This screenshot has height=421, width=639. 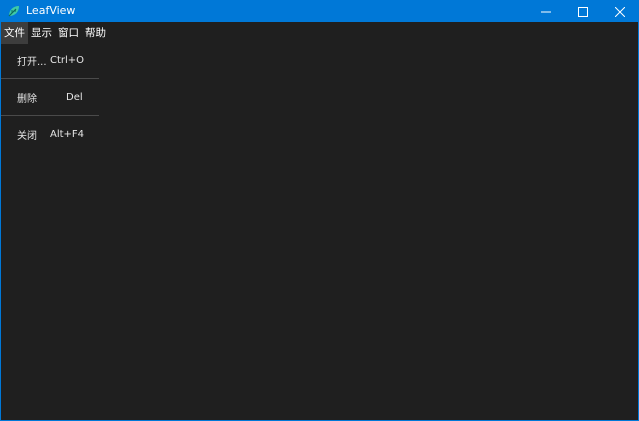 I want to click on menu-item-close: 关闭 Alt+F4, so click(x=50, y=134).